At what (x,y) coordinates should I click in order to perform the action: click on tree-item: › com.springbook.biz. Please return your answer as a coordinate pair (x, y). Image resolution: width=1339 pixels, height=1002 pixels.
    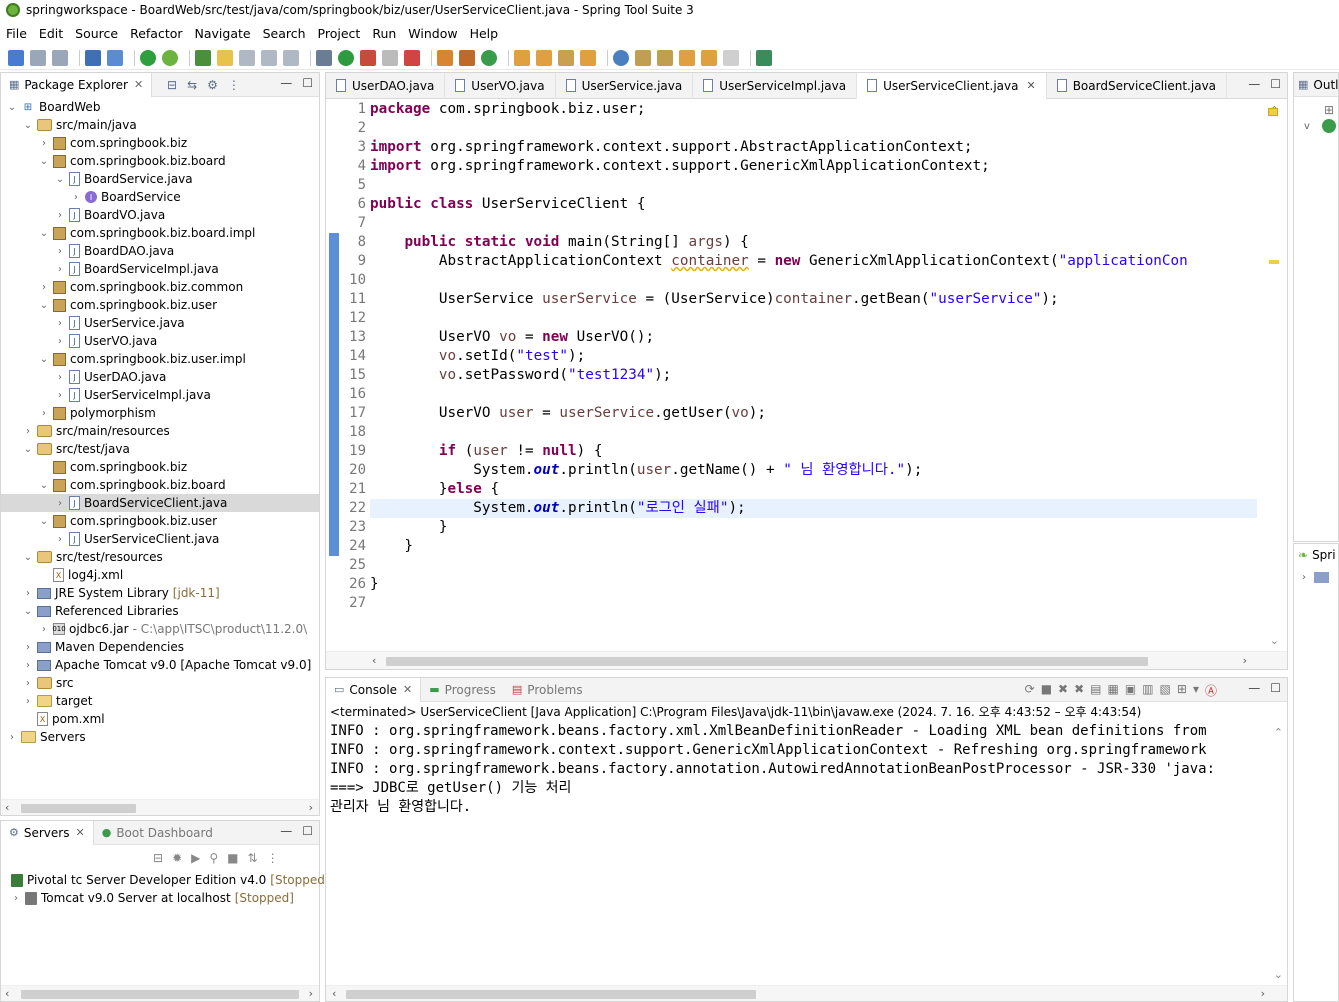
    Looking at the image, I should click on (160, 143).